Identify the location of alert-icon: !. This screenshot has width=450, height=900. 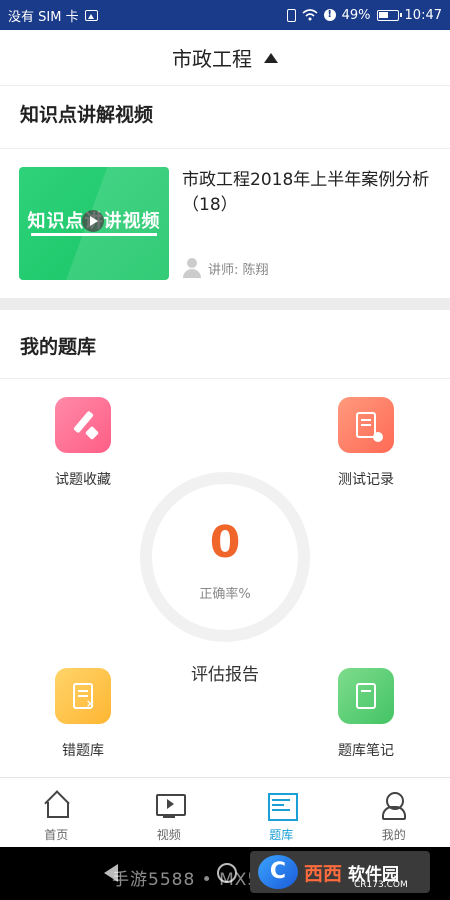
(329, 15).